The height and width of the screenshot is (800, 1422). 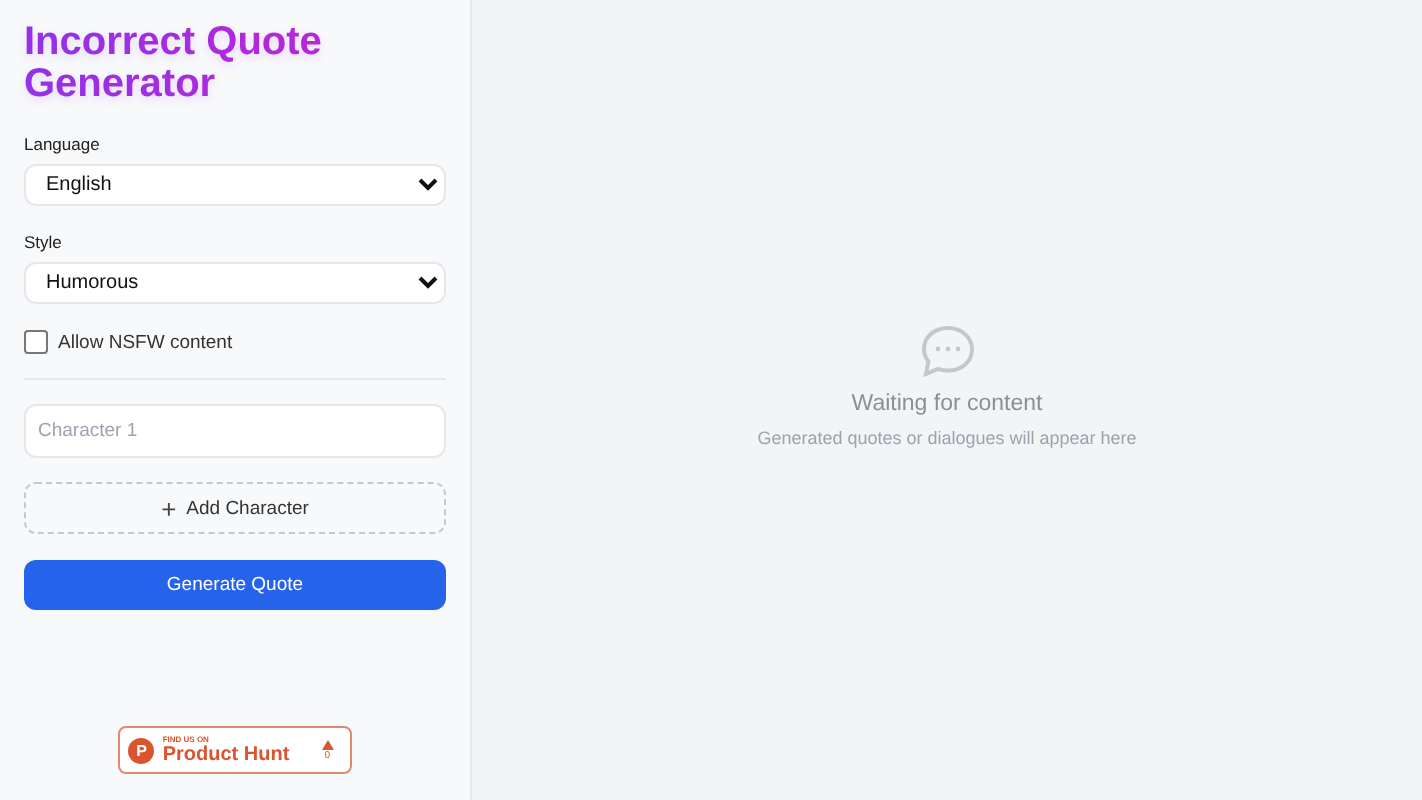 What do you see at coordinates (235, 585) in the screenshot?
I see `generate-button: Generate Quote` at bounding box center [235, 585].